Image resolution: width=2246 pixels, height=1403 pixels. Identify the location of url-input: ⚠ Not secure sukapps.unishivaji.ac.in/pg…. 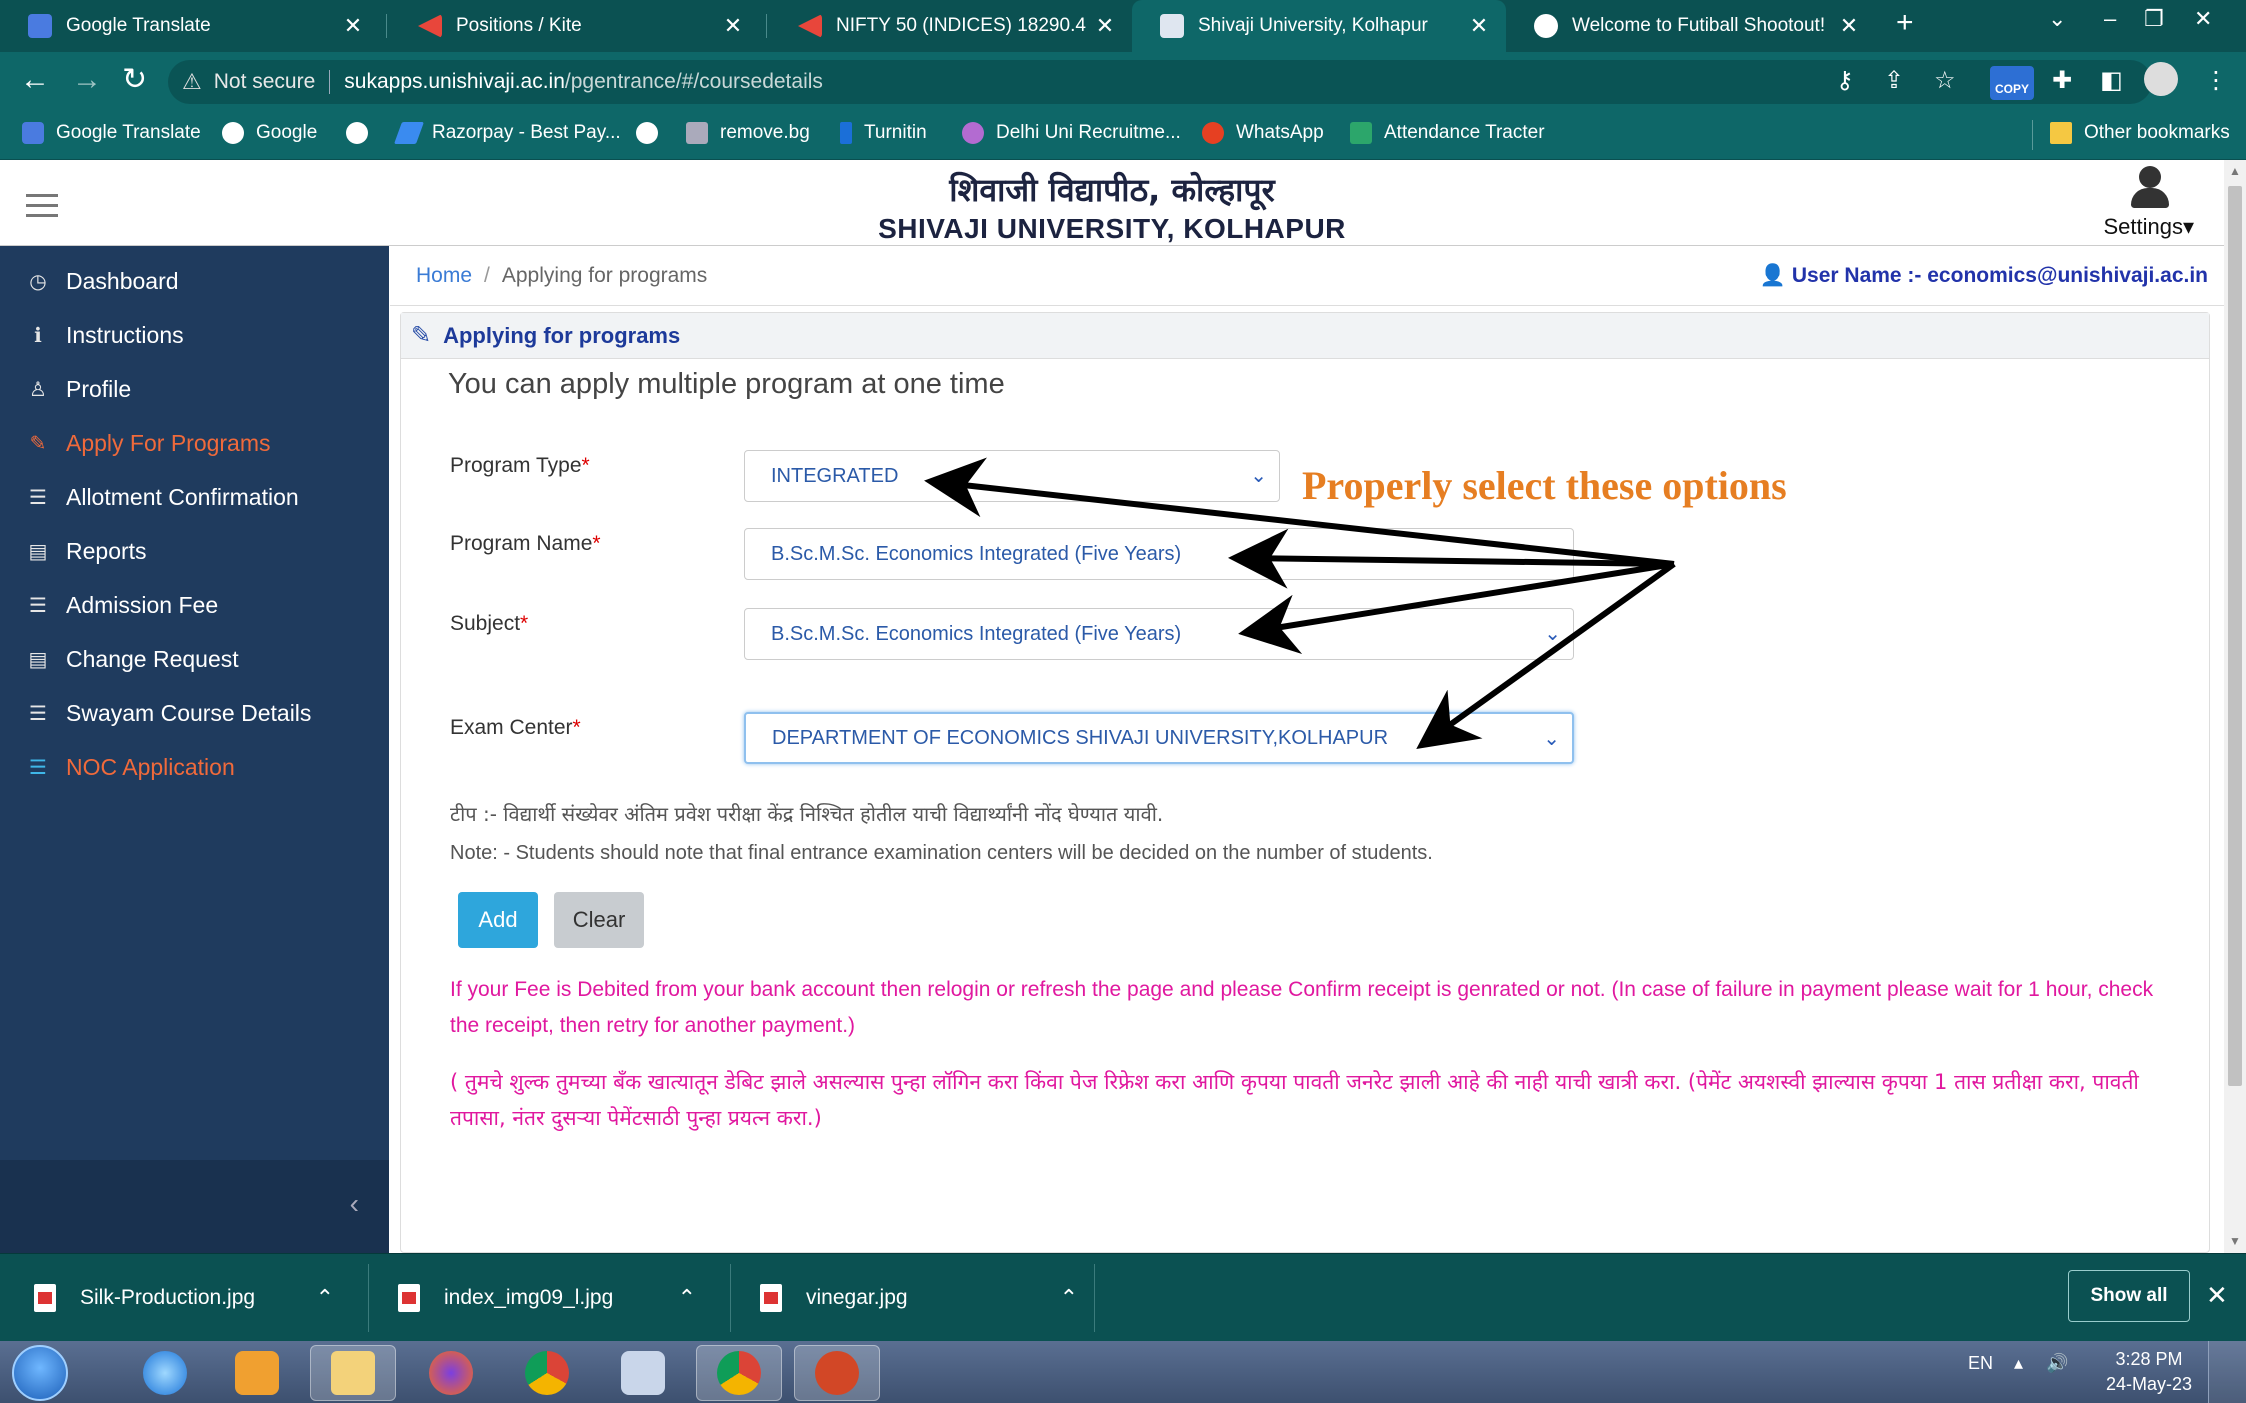
(1160, 82).